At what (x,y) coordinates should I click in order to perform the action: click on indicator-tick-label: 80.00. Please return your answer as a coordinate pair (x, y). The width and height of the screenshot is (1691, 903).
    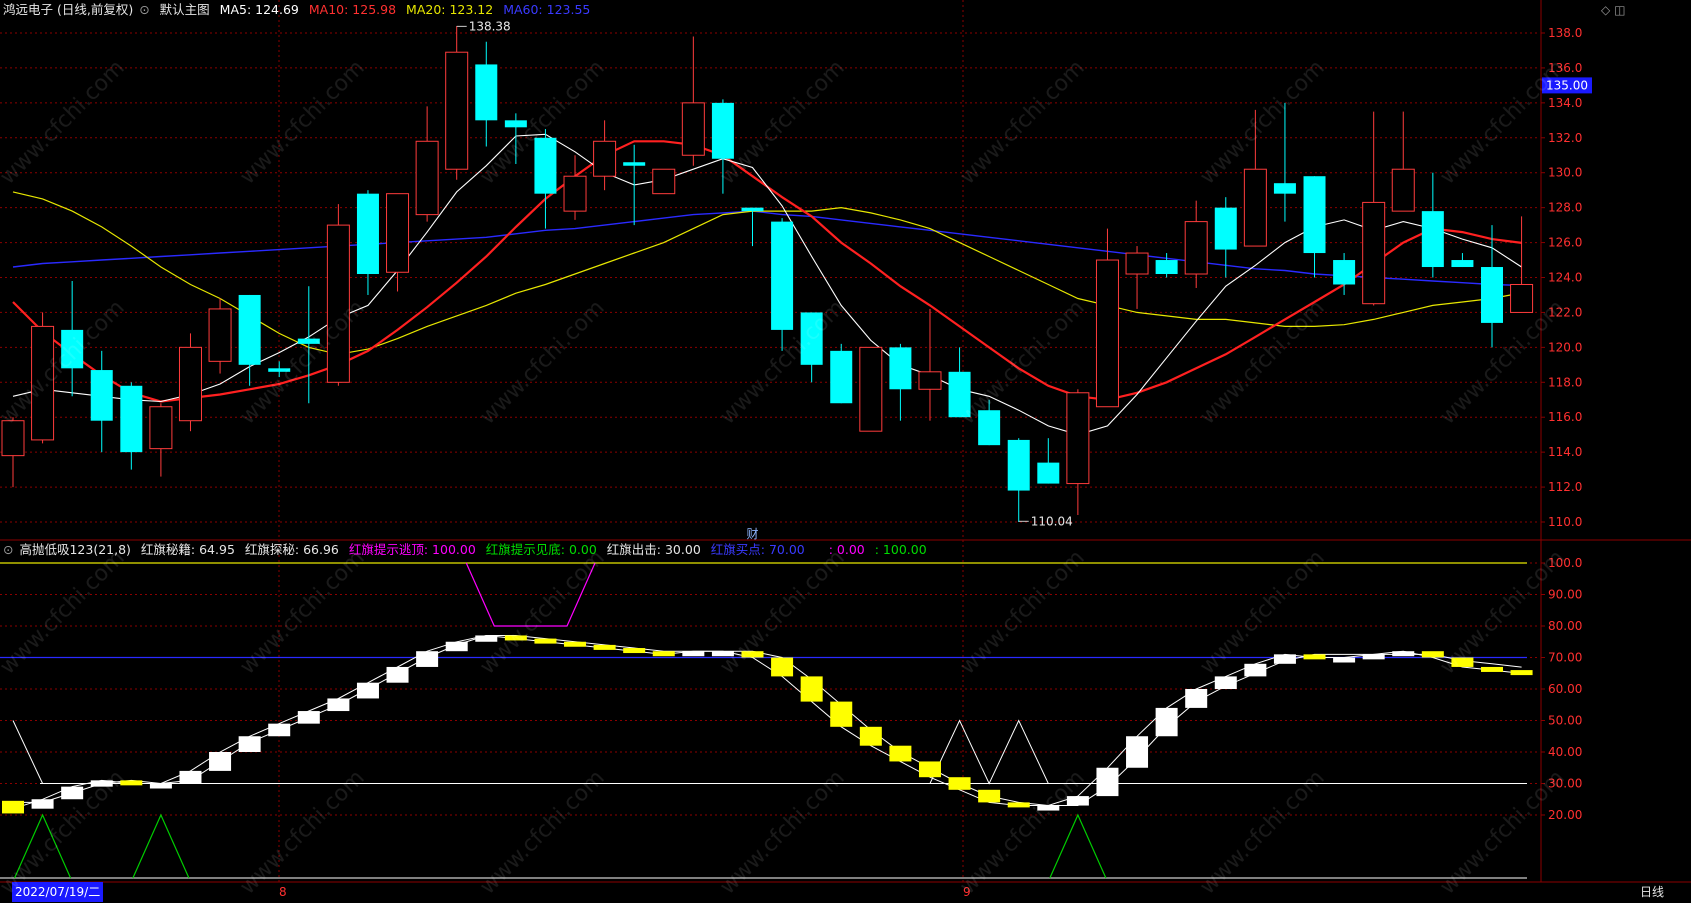
    Looking at the image, I should click on (1565, 626).